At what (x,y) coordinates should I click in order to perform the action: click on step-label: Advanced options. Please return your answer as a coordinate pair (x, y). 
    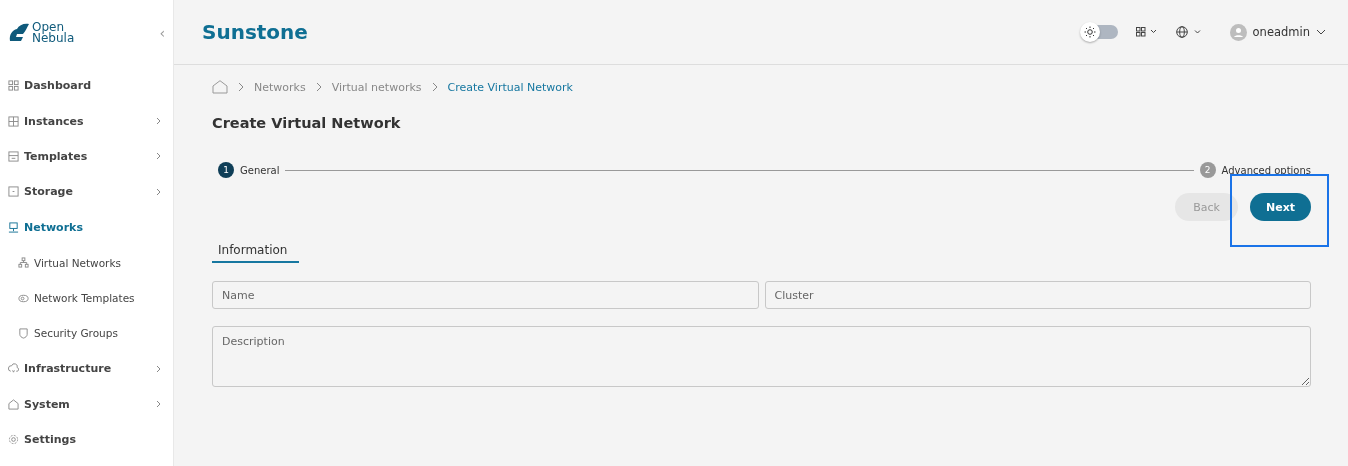
    Looking at the image, I should click on (1266, 170).